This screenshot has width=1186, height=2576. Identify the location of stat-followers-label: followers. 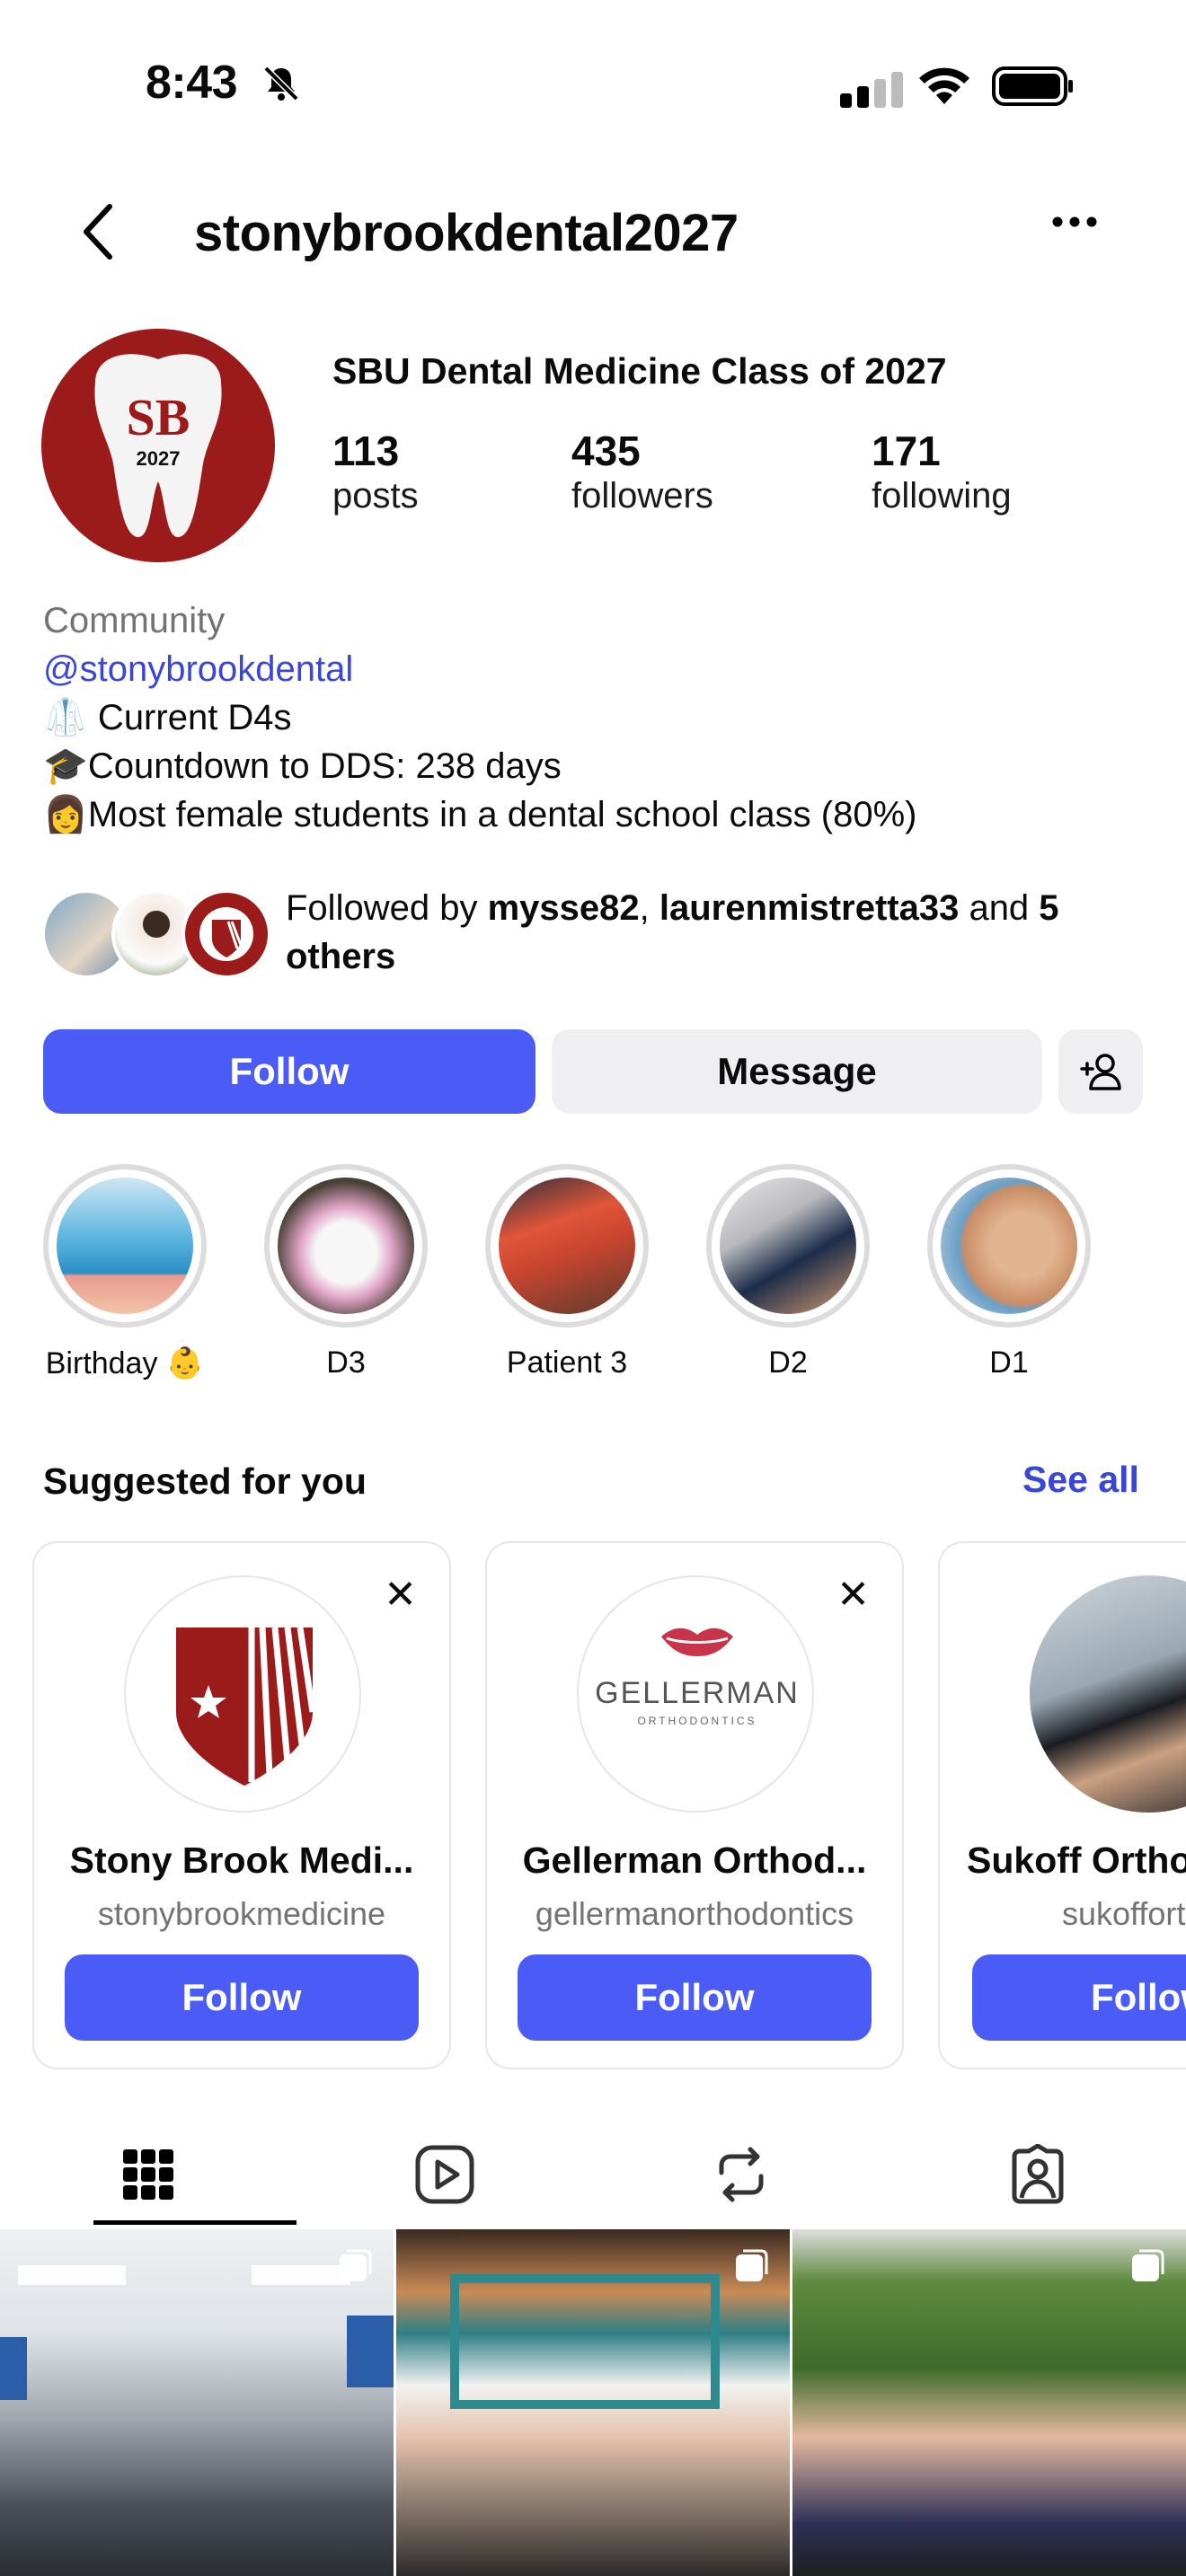
(642, 496).